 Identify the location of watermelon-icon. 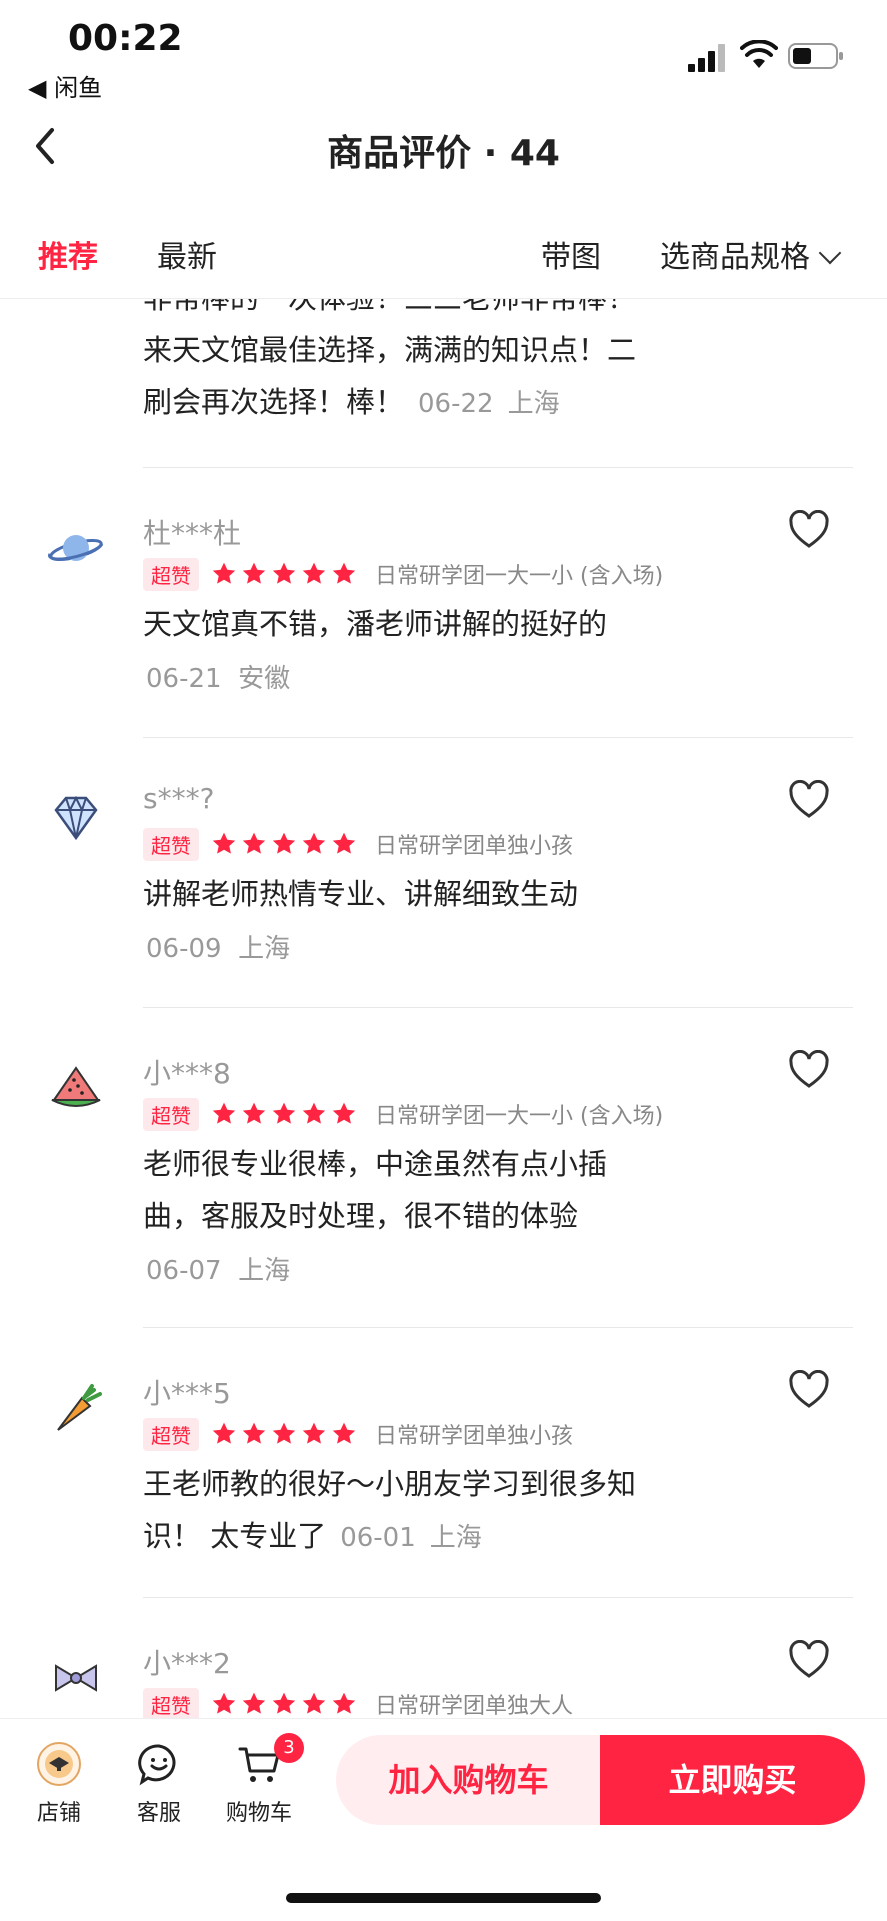
(76, 1086).